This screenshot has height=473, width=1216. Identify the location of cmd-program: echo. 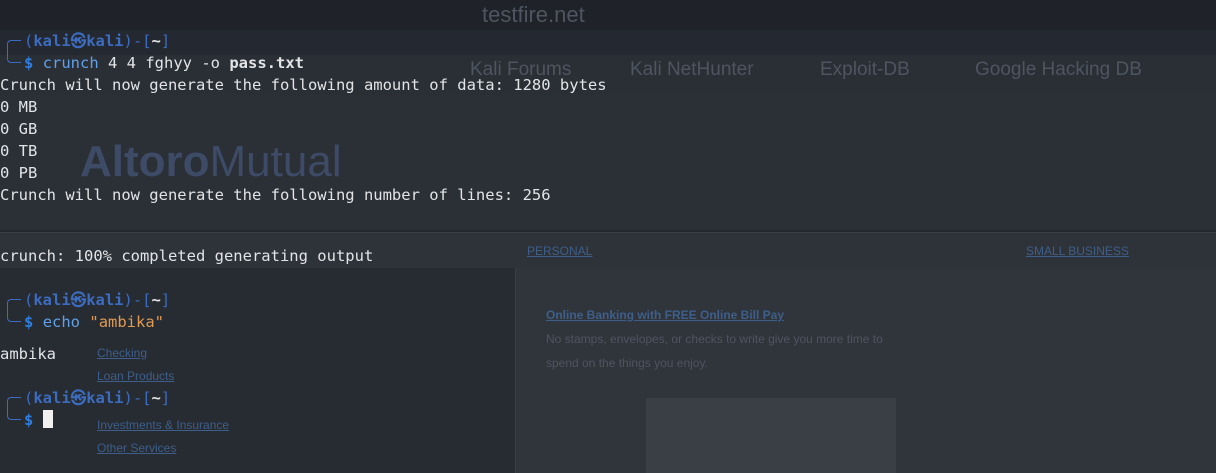
(61, 322).